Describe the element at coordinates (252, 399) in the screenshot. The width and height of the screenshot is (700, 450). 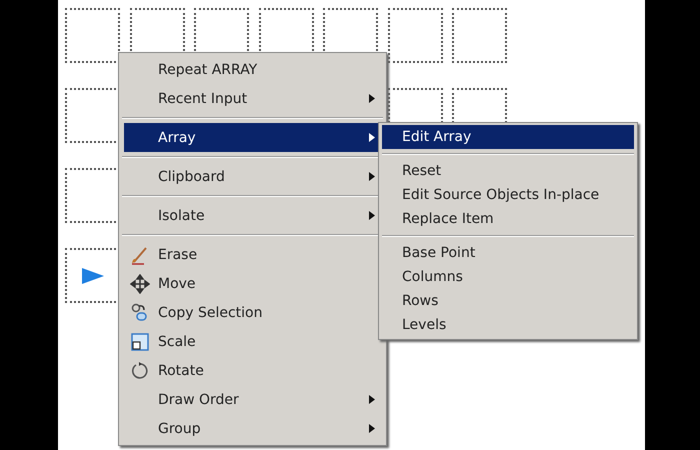
I see `menu-item: Draw Order` at that location.